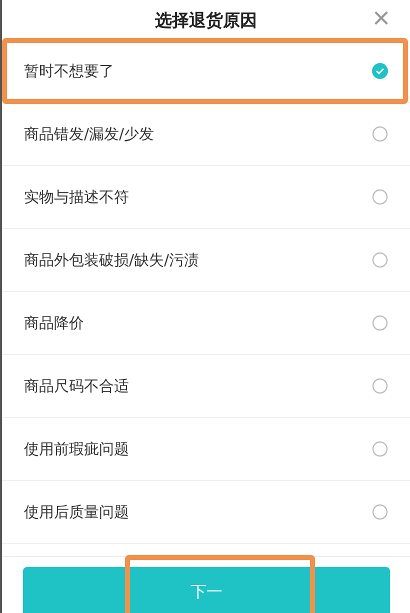  What do you see at coordinates (206, 386) in the screenshot?
I see `reason-option: 商品尺码不合适` at bounding box center [206, 386].